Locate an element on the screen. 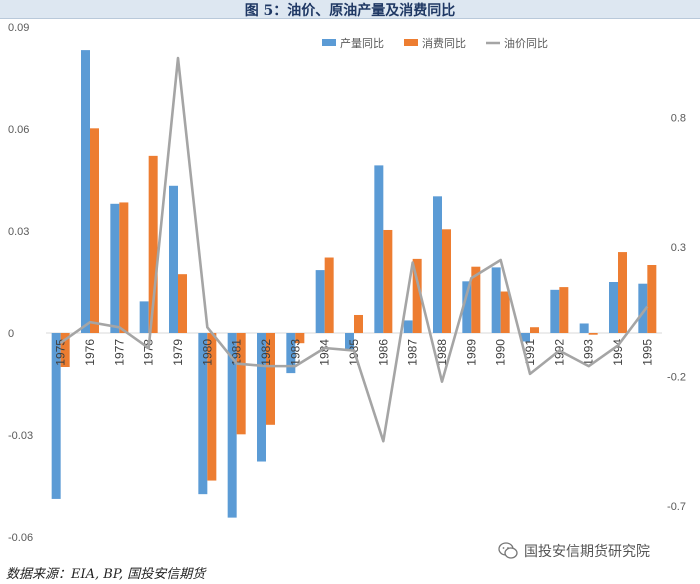  y-right-tick-label: 0.3 is located at coordinates (678, 248).